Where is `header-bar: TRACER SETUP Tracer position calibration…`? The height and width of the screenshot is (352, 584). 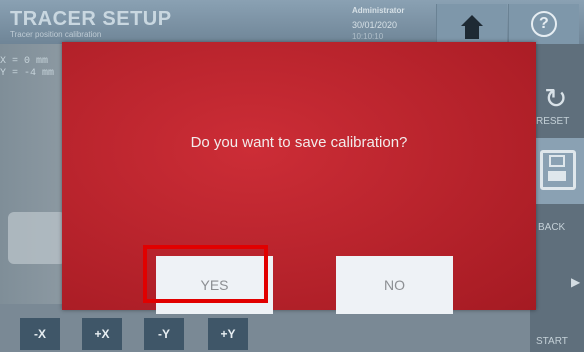 header-bar: TRACER SETUP Tracer position calibration… is located at coordinates (292, 22).